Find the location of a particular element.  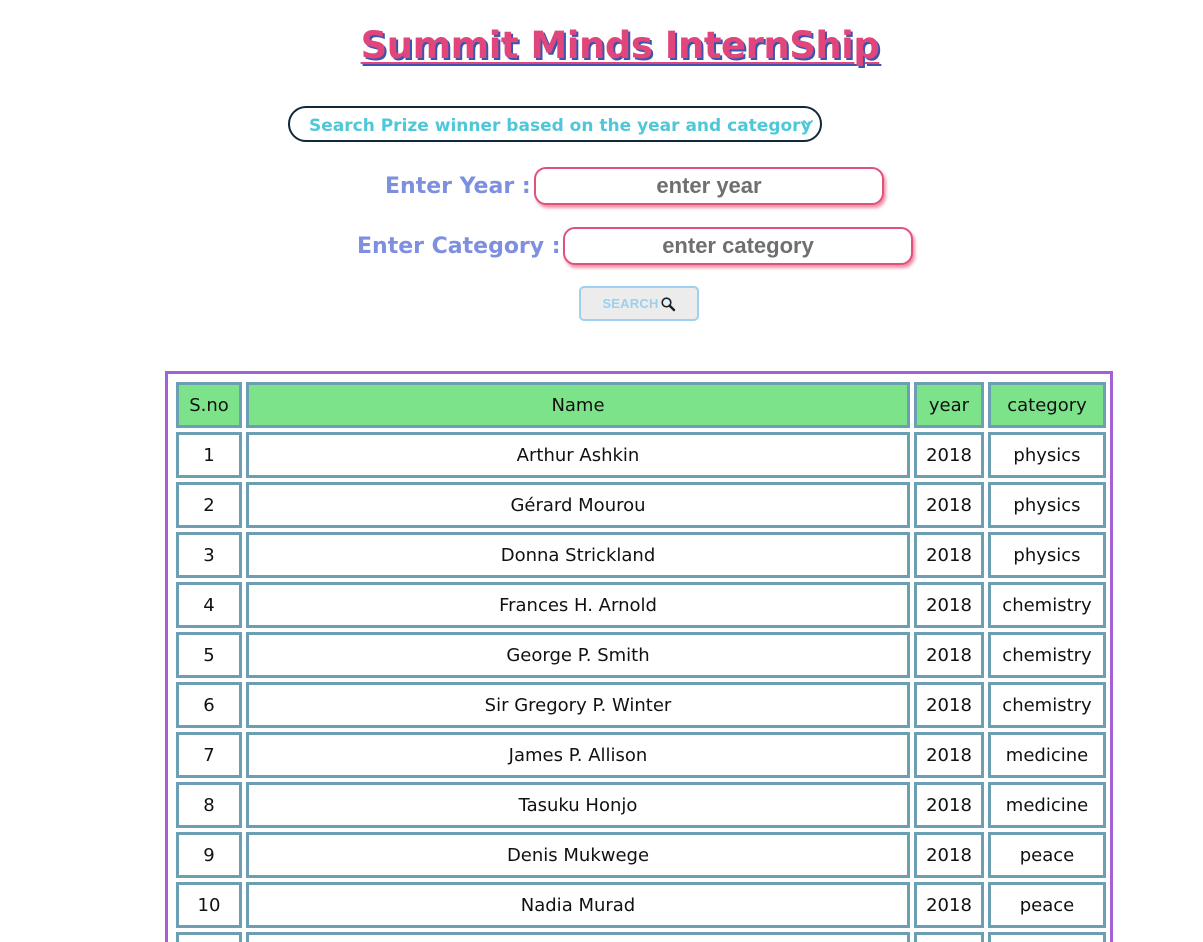

cell-name: Nadia Murad is located at coordinates (578, 905).